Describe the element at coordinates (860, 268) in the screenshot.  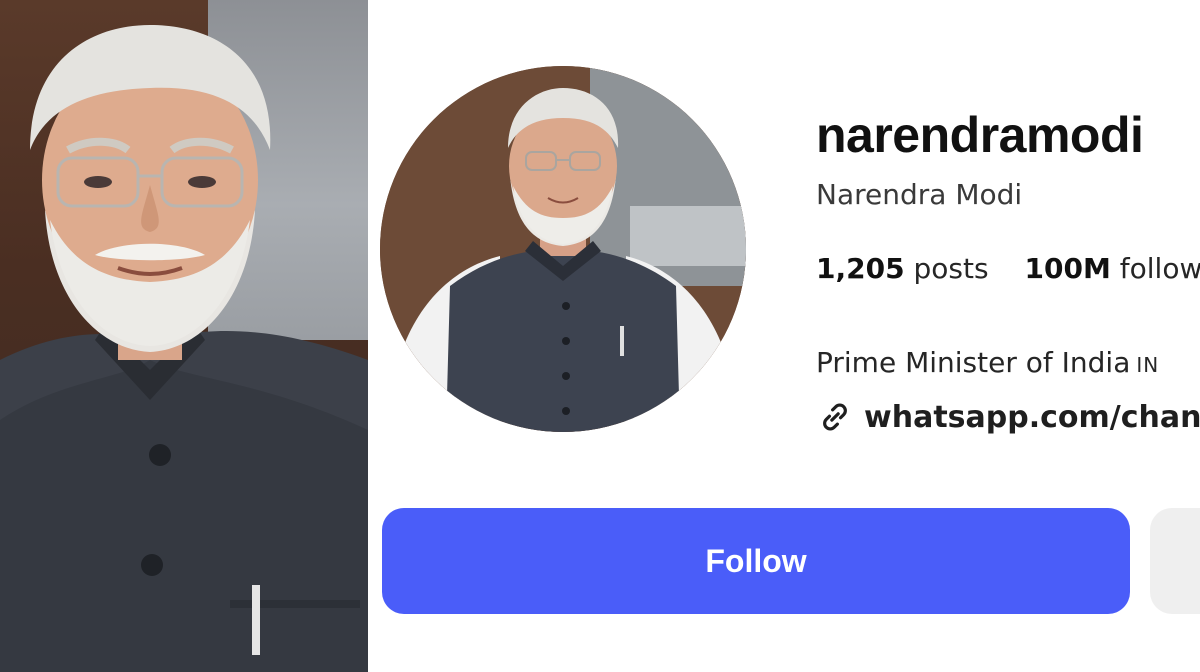
I see `posts-count: 1,205` at that location.